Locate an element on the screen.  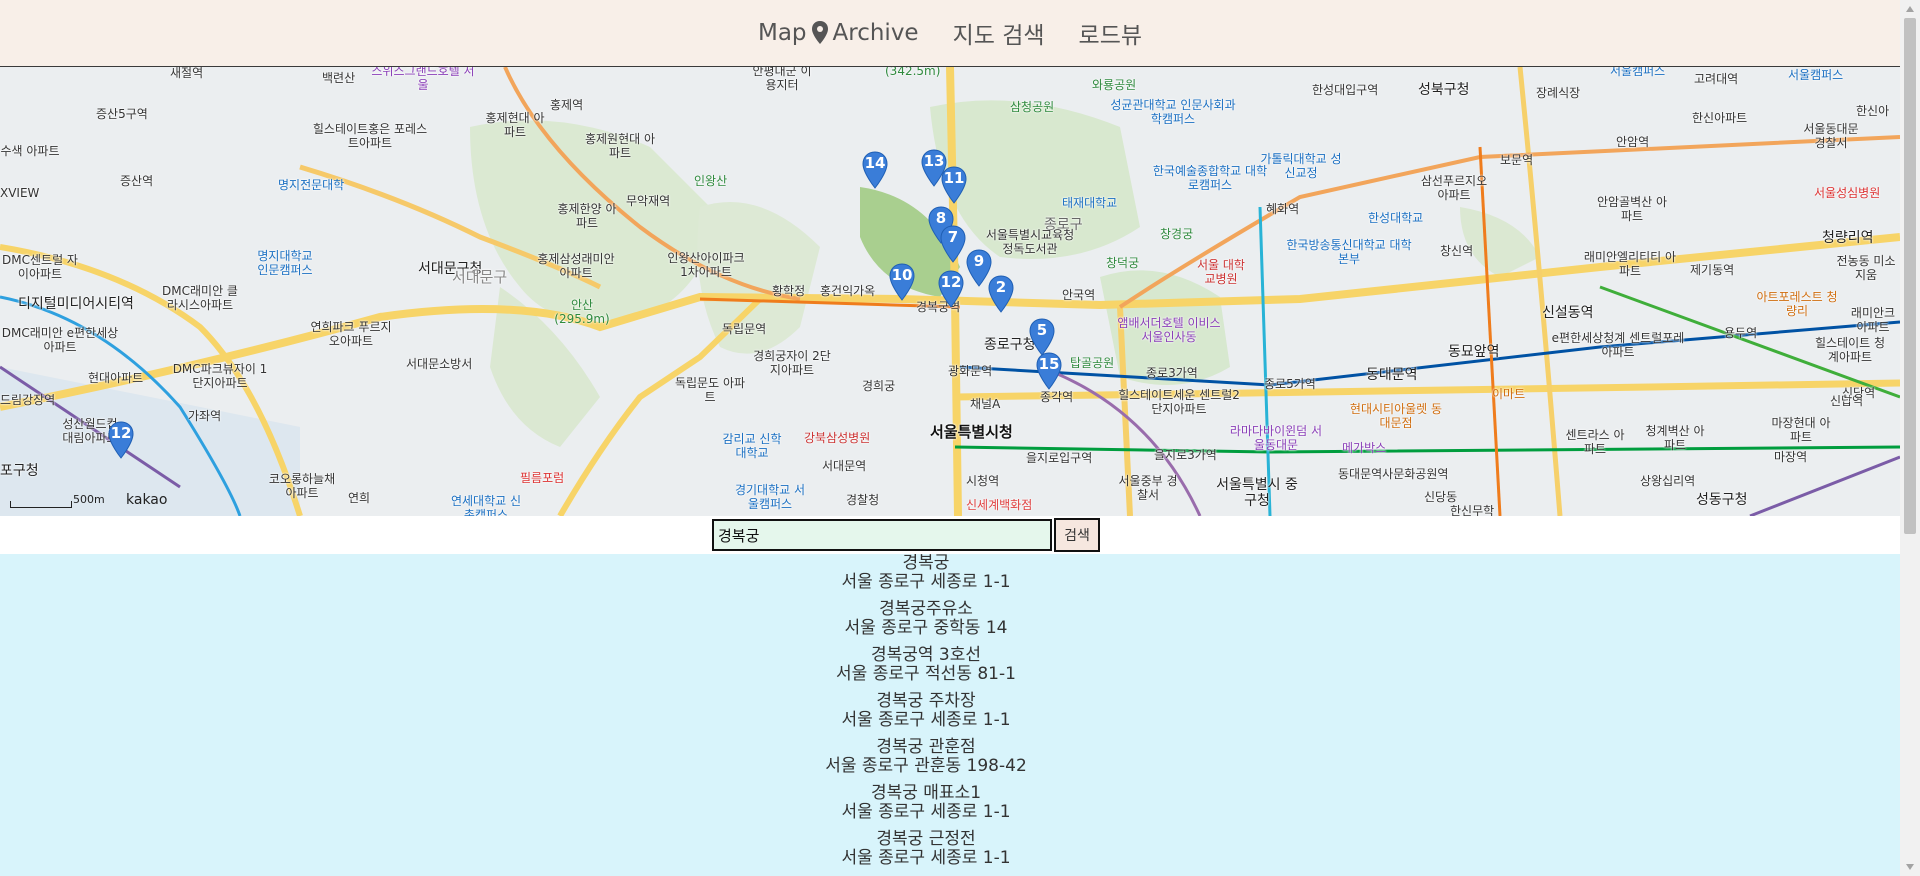
result-item: 경복궁역 3호선 서울 종로구 적선동 81-1 is located at coordinates (950, 665).